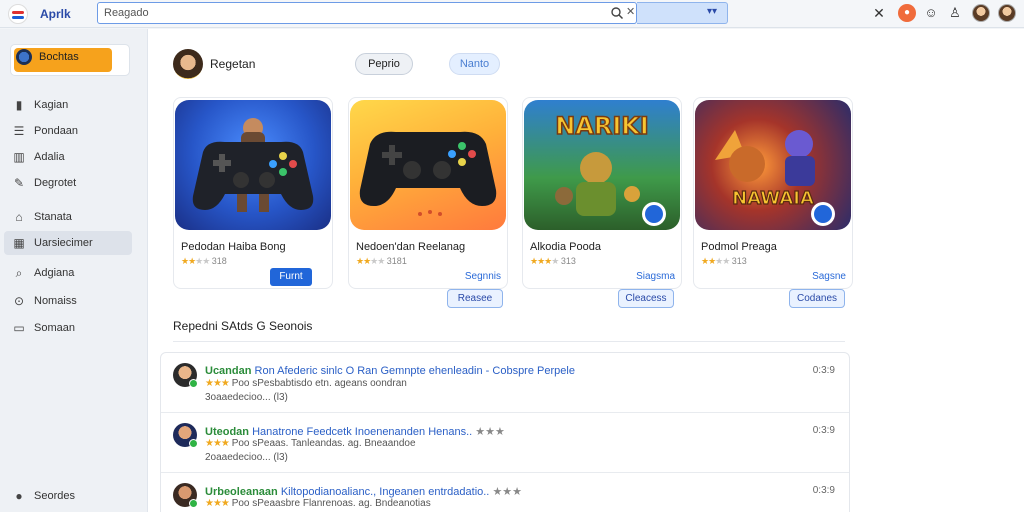 Image resolution: width=1024 pixels, height=512 pixels. What do you see at coordinates (219, 261) in the screenshot?
I see `rating-count: 318` at bounding box center [219, 261].